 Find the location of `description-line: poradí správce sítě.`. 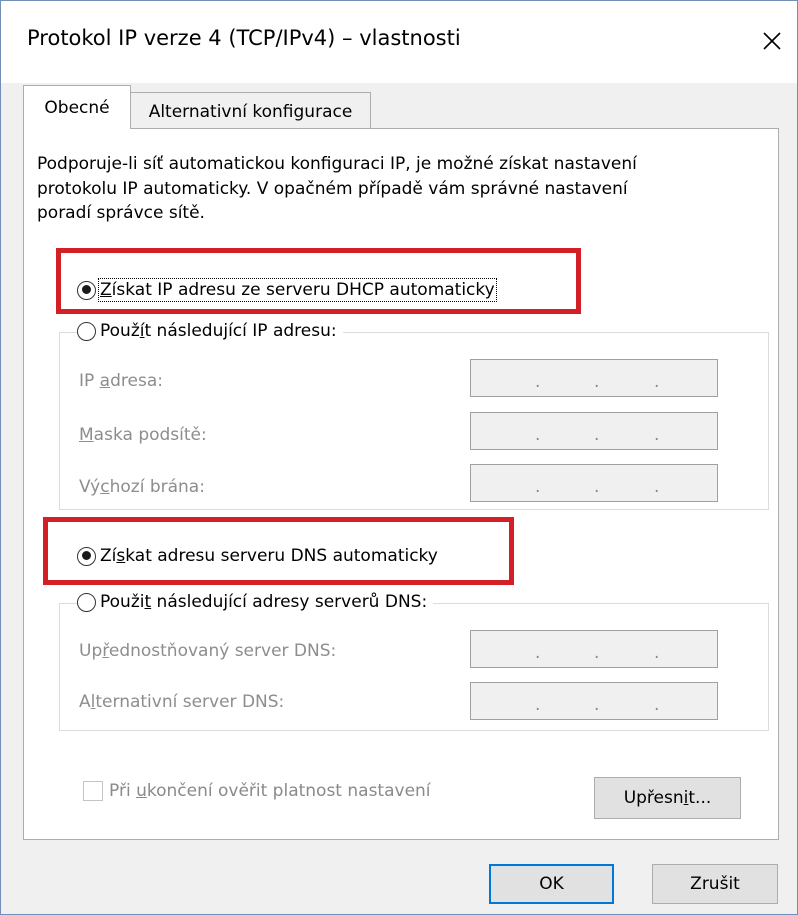

description-line: poradí správce sítě. is located at coordinates (121, 213).